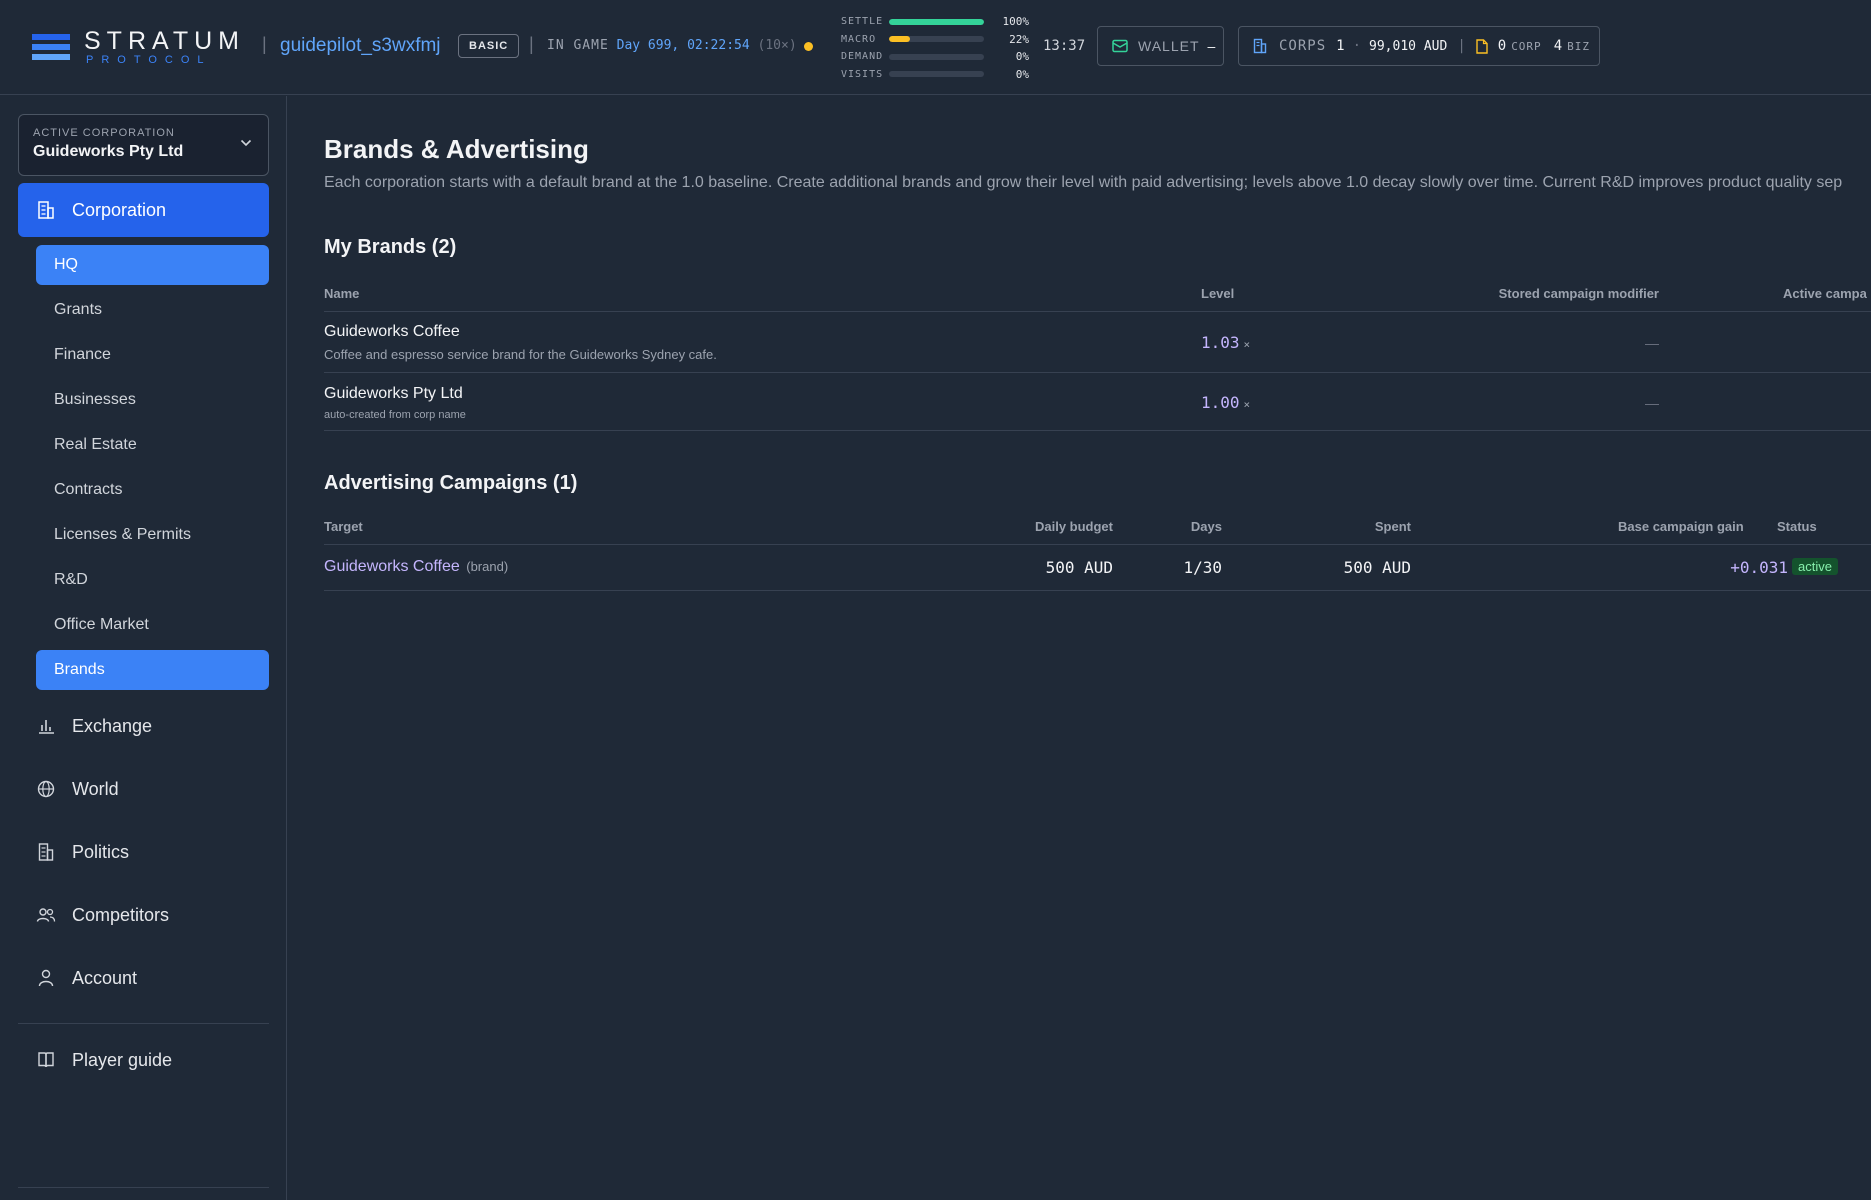 This screenshot has height=1200, width=1871. Describe the element at coordinates (122, 1059) in the screenshot. I see `nav-label: Player guide` at that location.